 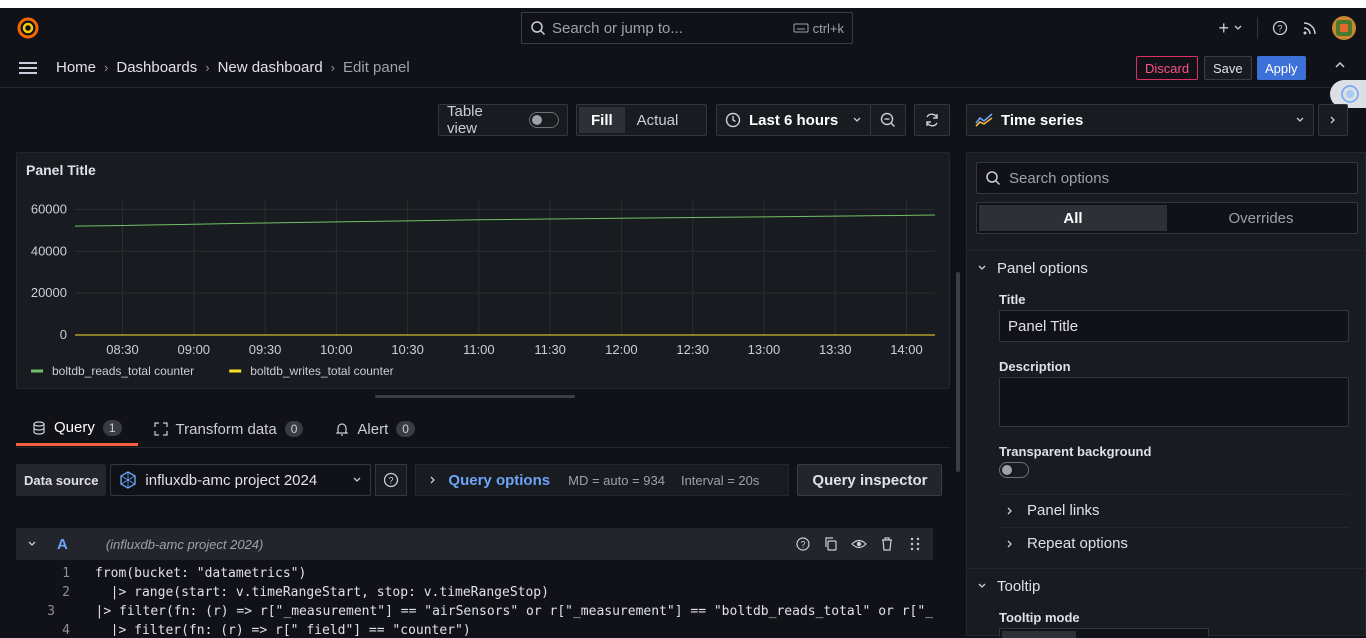 I want to click on top-right-icons: + ?, so click(x=1287, y=28).